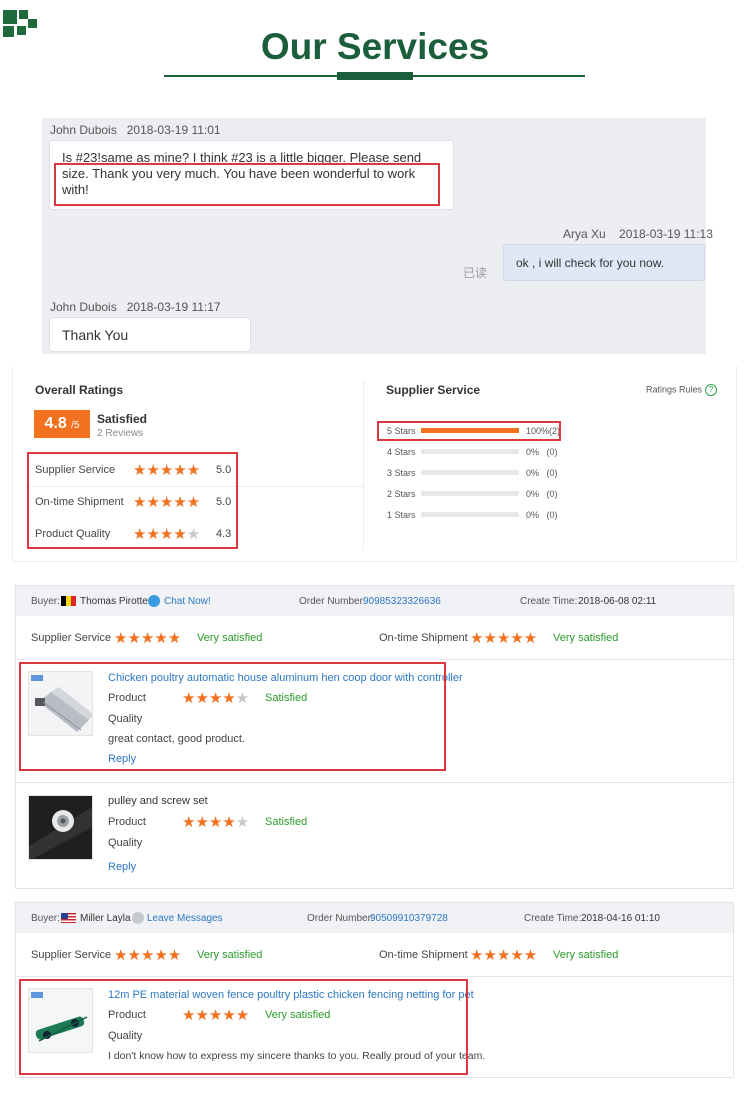  I want to click on message-time: 2018-03-19 11:13, so click(666, 234).